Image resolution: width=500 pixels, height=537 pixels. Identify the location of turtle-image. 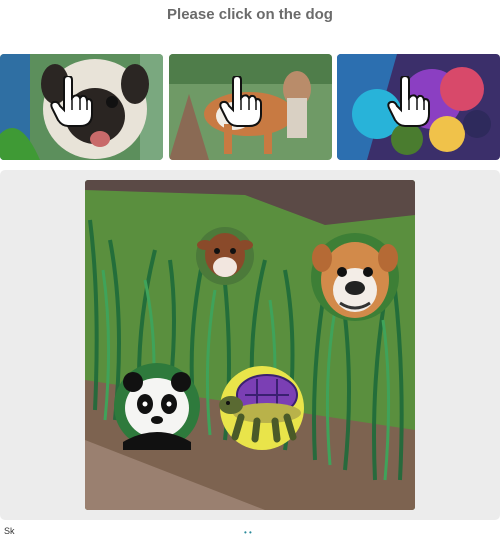
(262, 408).